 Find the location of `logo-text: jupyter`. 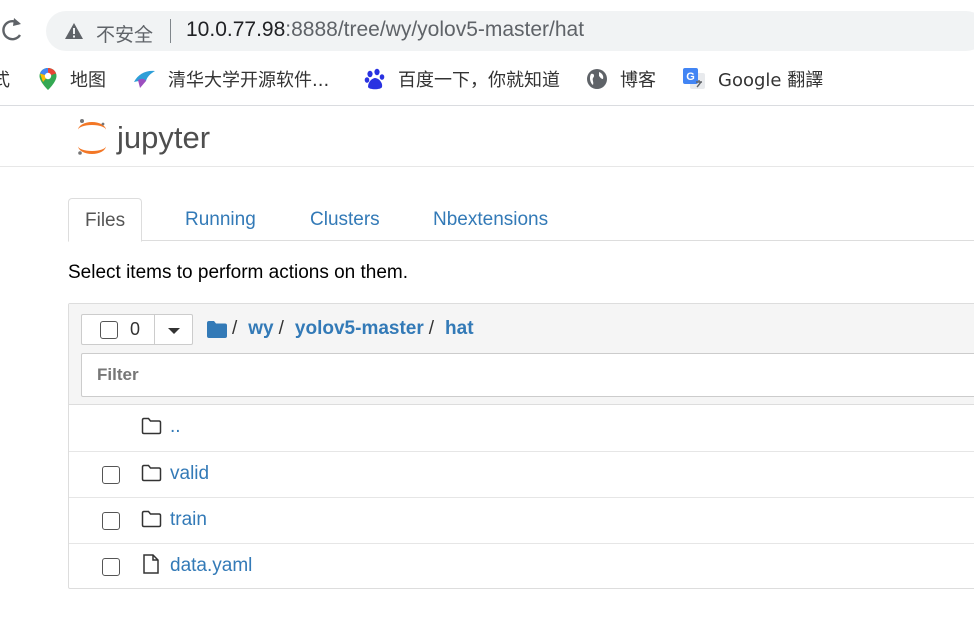

logo-text: jupyter is located at coordinates (163, 137).